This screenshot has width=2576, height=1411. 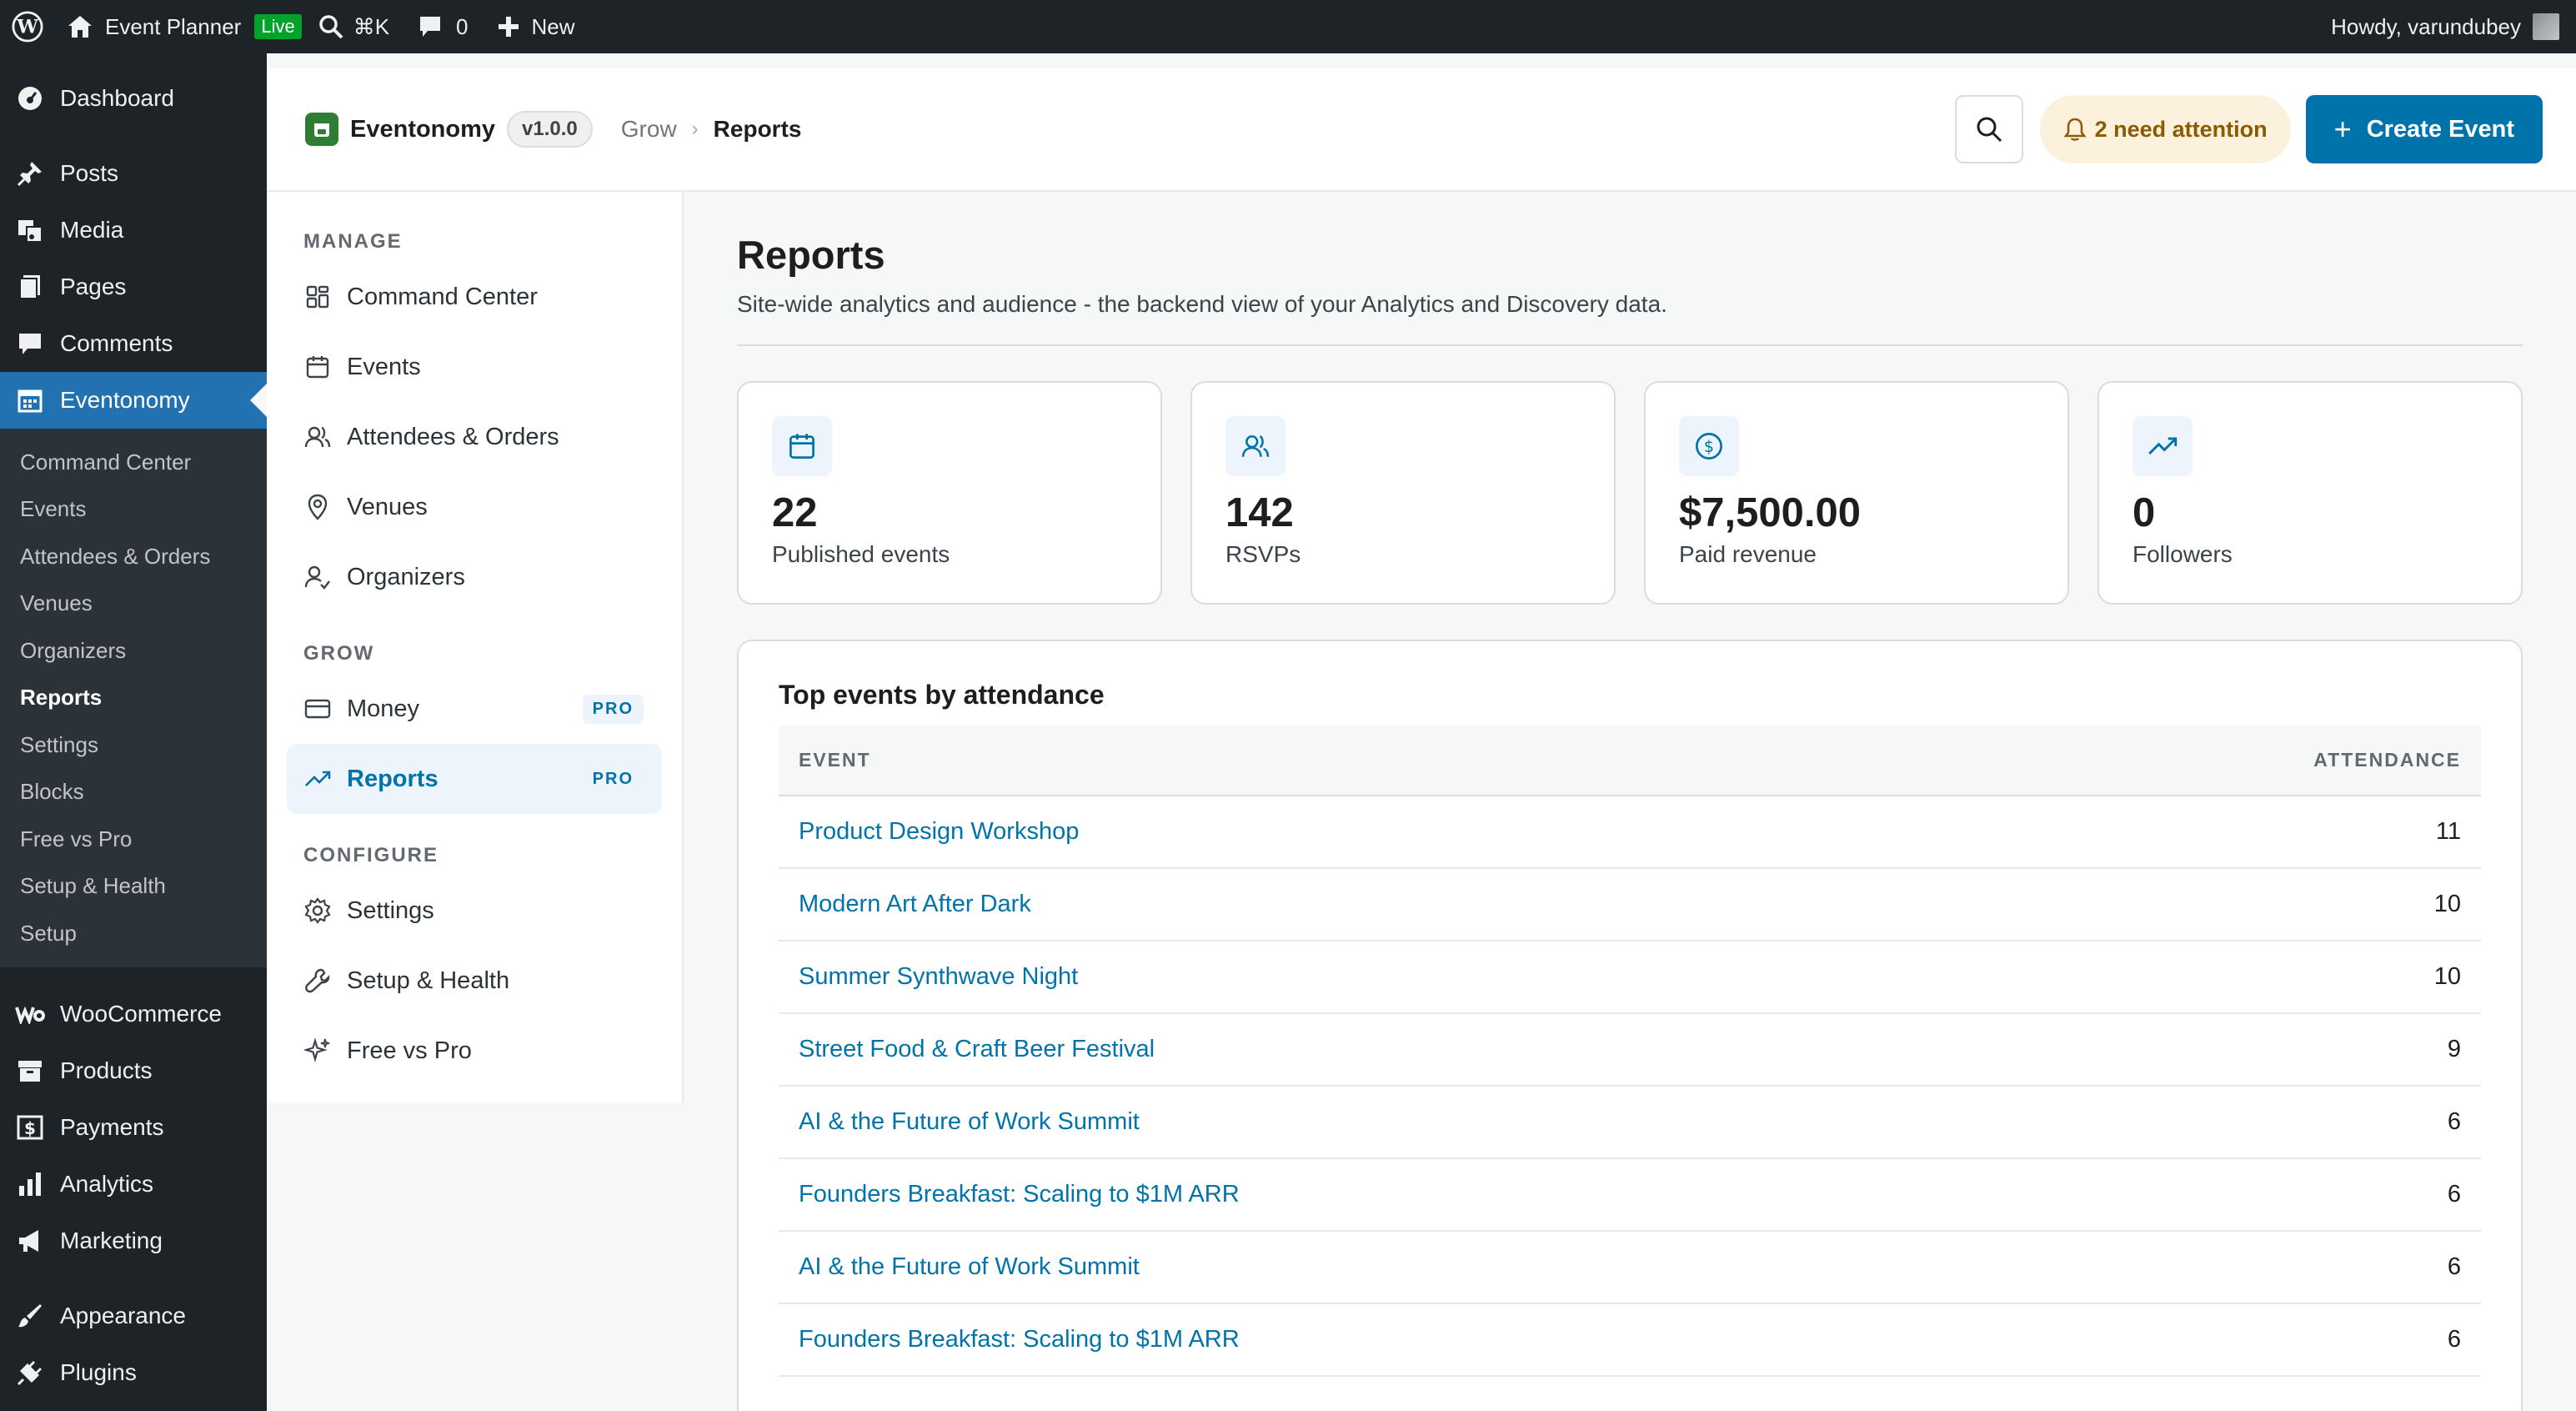 I want to click on megaphone-icon, so click(x=30, y=1241).